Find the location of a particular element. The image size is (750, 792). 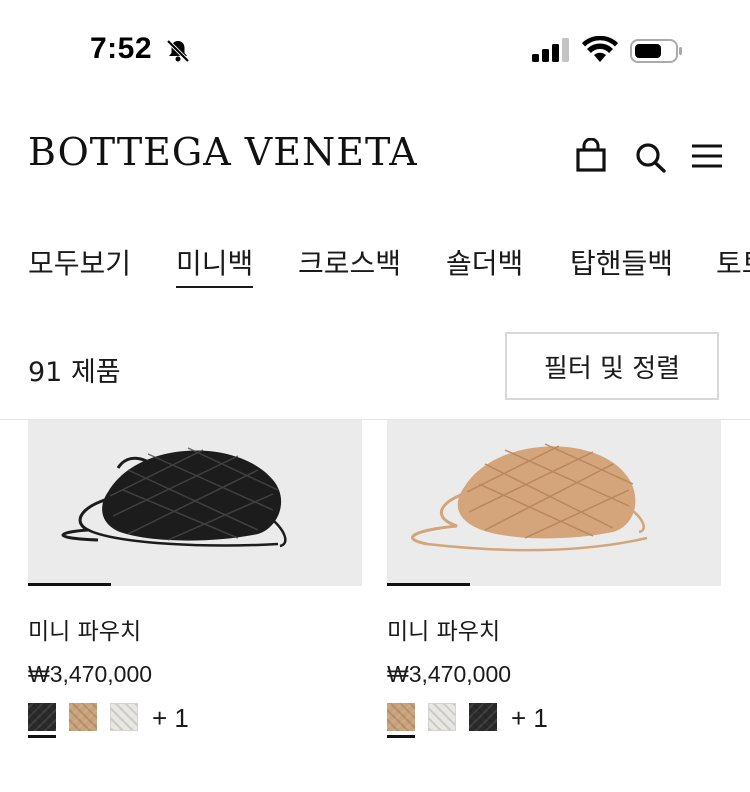

filter-sort-button: 필터 및 정렬 is located at coordinates (612, 366).